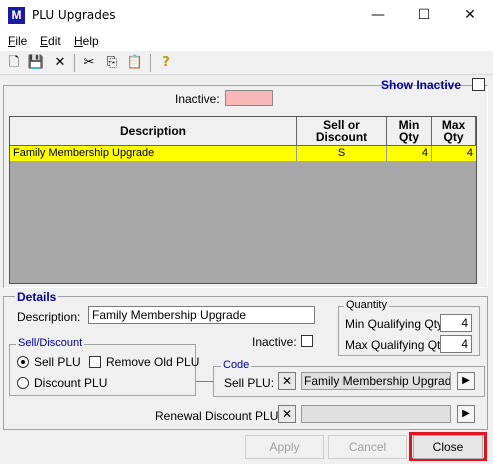 Image resolution: width=493 pixels, height=464 pixels. I want to click on column-header-sell-or-discount: Sell or Discount, so click(342, 131).